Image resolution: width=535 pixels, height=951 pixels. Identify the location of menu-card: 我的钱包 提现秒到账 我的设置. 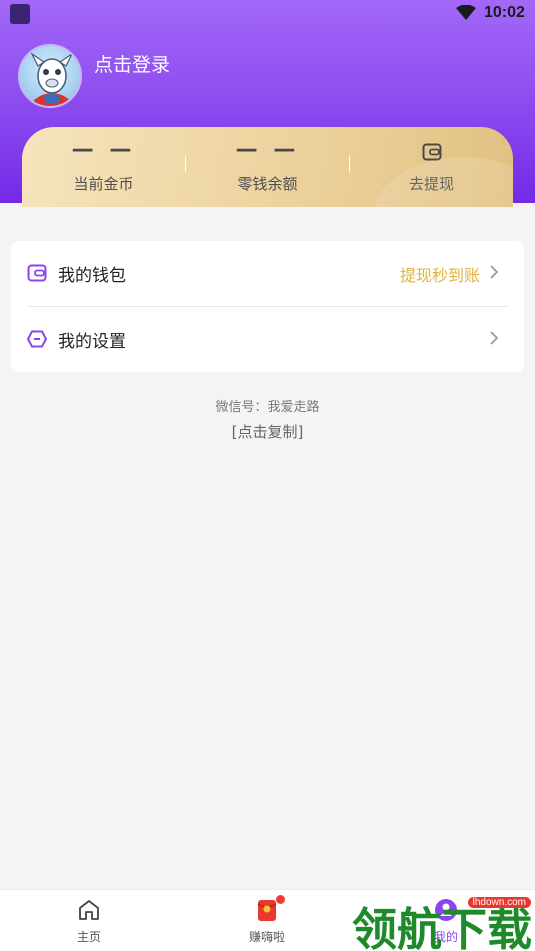
(267, 306).